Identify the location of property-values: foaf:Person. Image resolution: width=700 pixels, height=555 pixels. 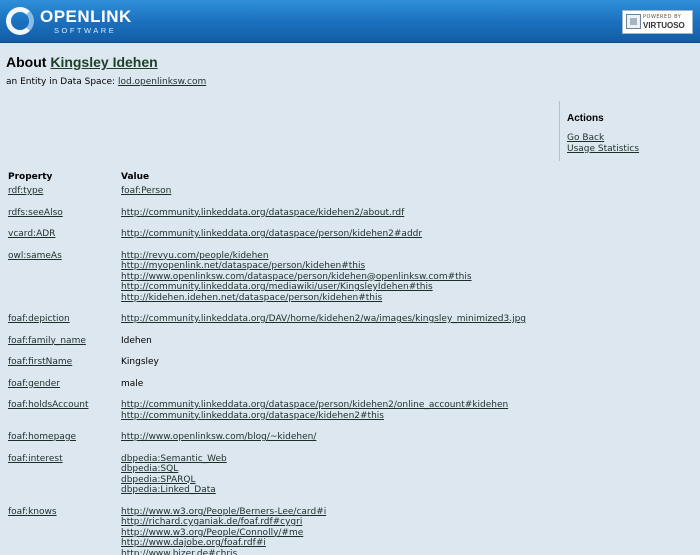
(408, 191).